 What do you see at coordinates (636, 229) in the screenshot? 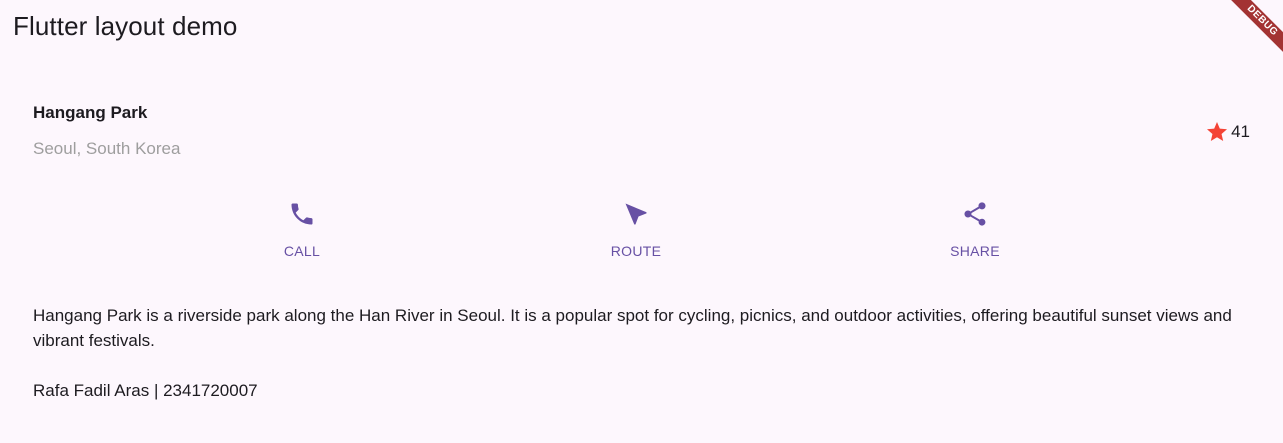
I see `route-button: ROUTE` at bounding box center [636, 229].